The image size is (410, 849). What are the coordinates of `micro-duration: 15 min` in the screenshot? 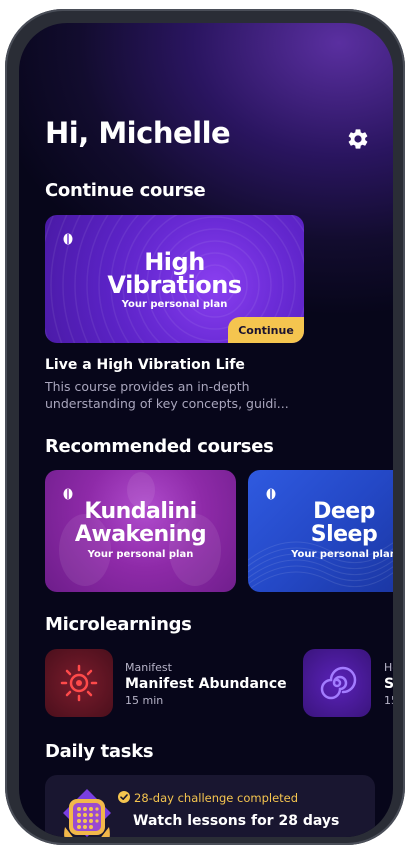 It's located at (144, 700).